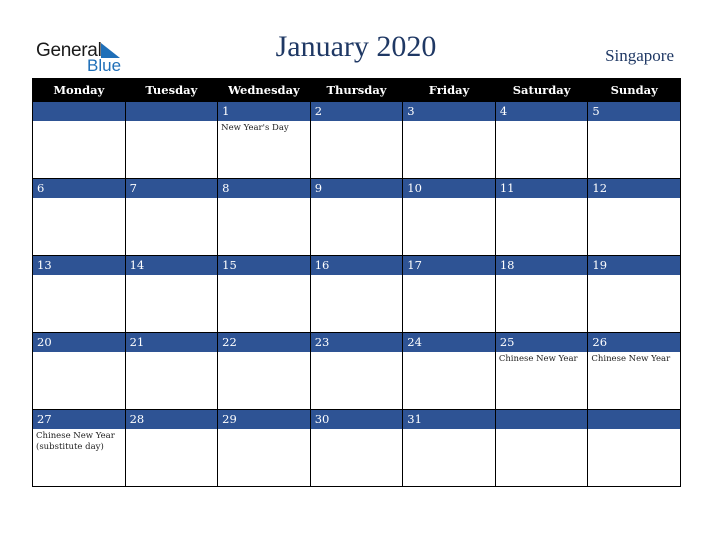 This screenshot has height=550, width=712. What do you see at coordinates (255, 128) in the screenshot?
I see `holiday-label: New Year's Day` at bounding box center [255, 128].